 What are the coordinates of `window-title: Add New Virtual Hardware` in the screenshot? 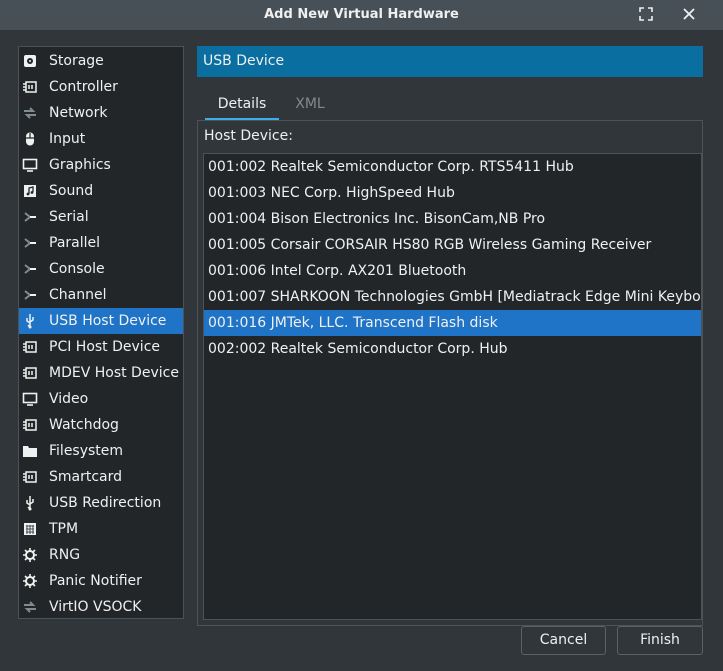 It's located at (361, 14).